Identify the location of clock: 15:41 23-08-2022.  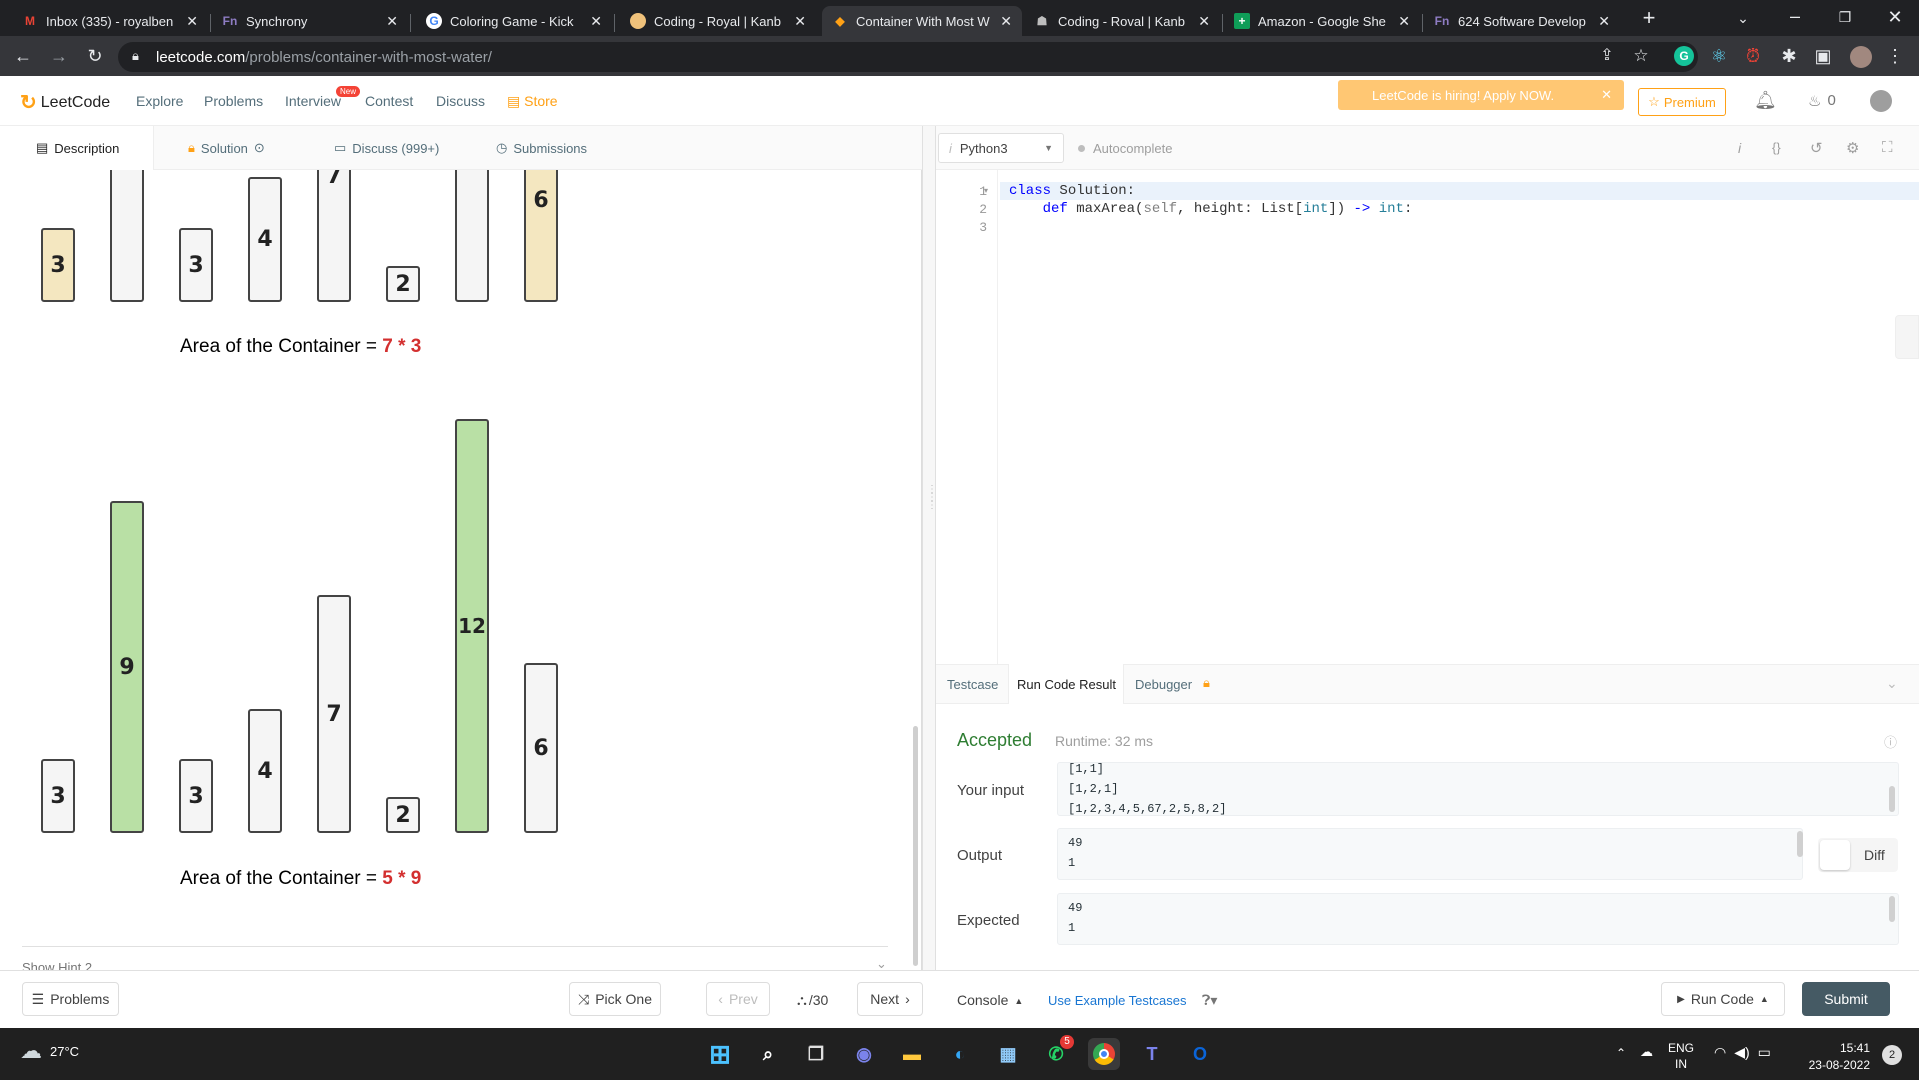
(1835, 1057).